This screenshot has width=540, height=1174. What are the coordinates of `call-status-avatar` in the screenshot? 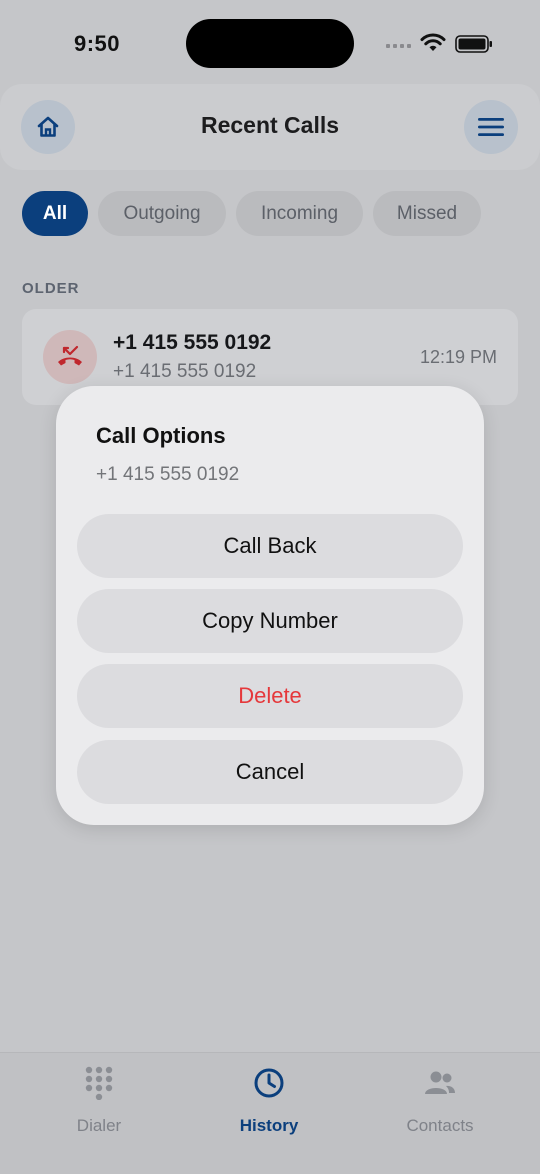 It's located at (70, 357).